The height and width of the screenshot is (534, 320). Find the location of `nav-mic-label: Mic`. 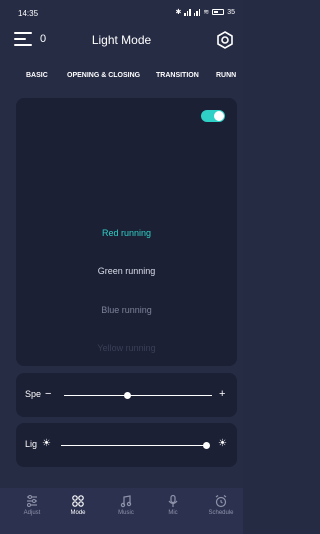

nav-mic-label: Mic is located at coordinates (173, 513).